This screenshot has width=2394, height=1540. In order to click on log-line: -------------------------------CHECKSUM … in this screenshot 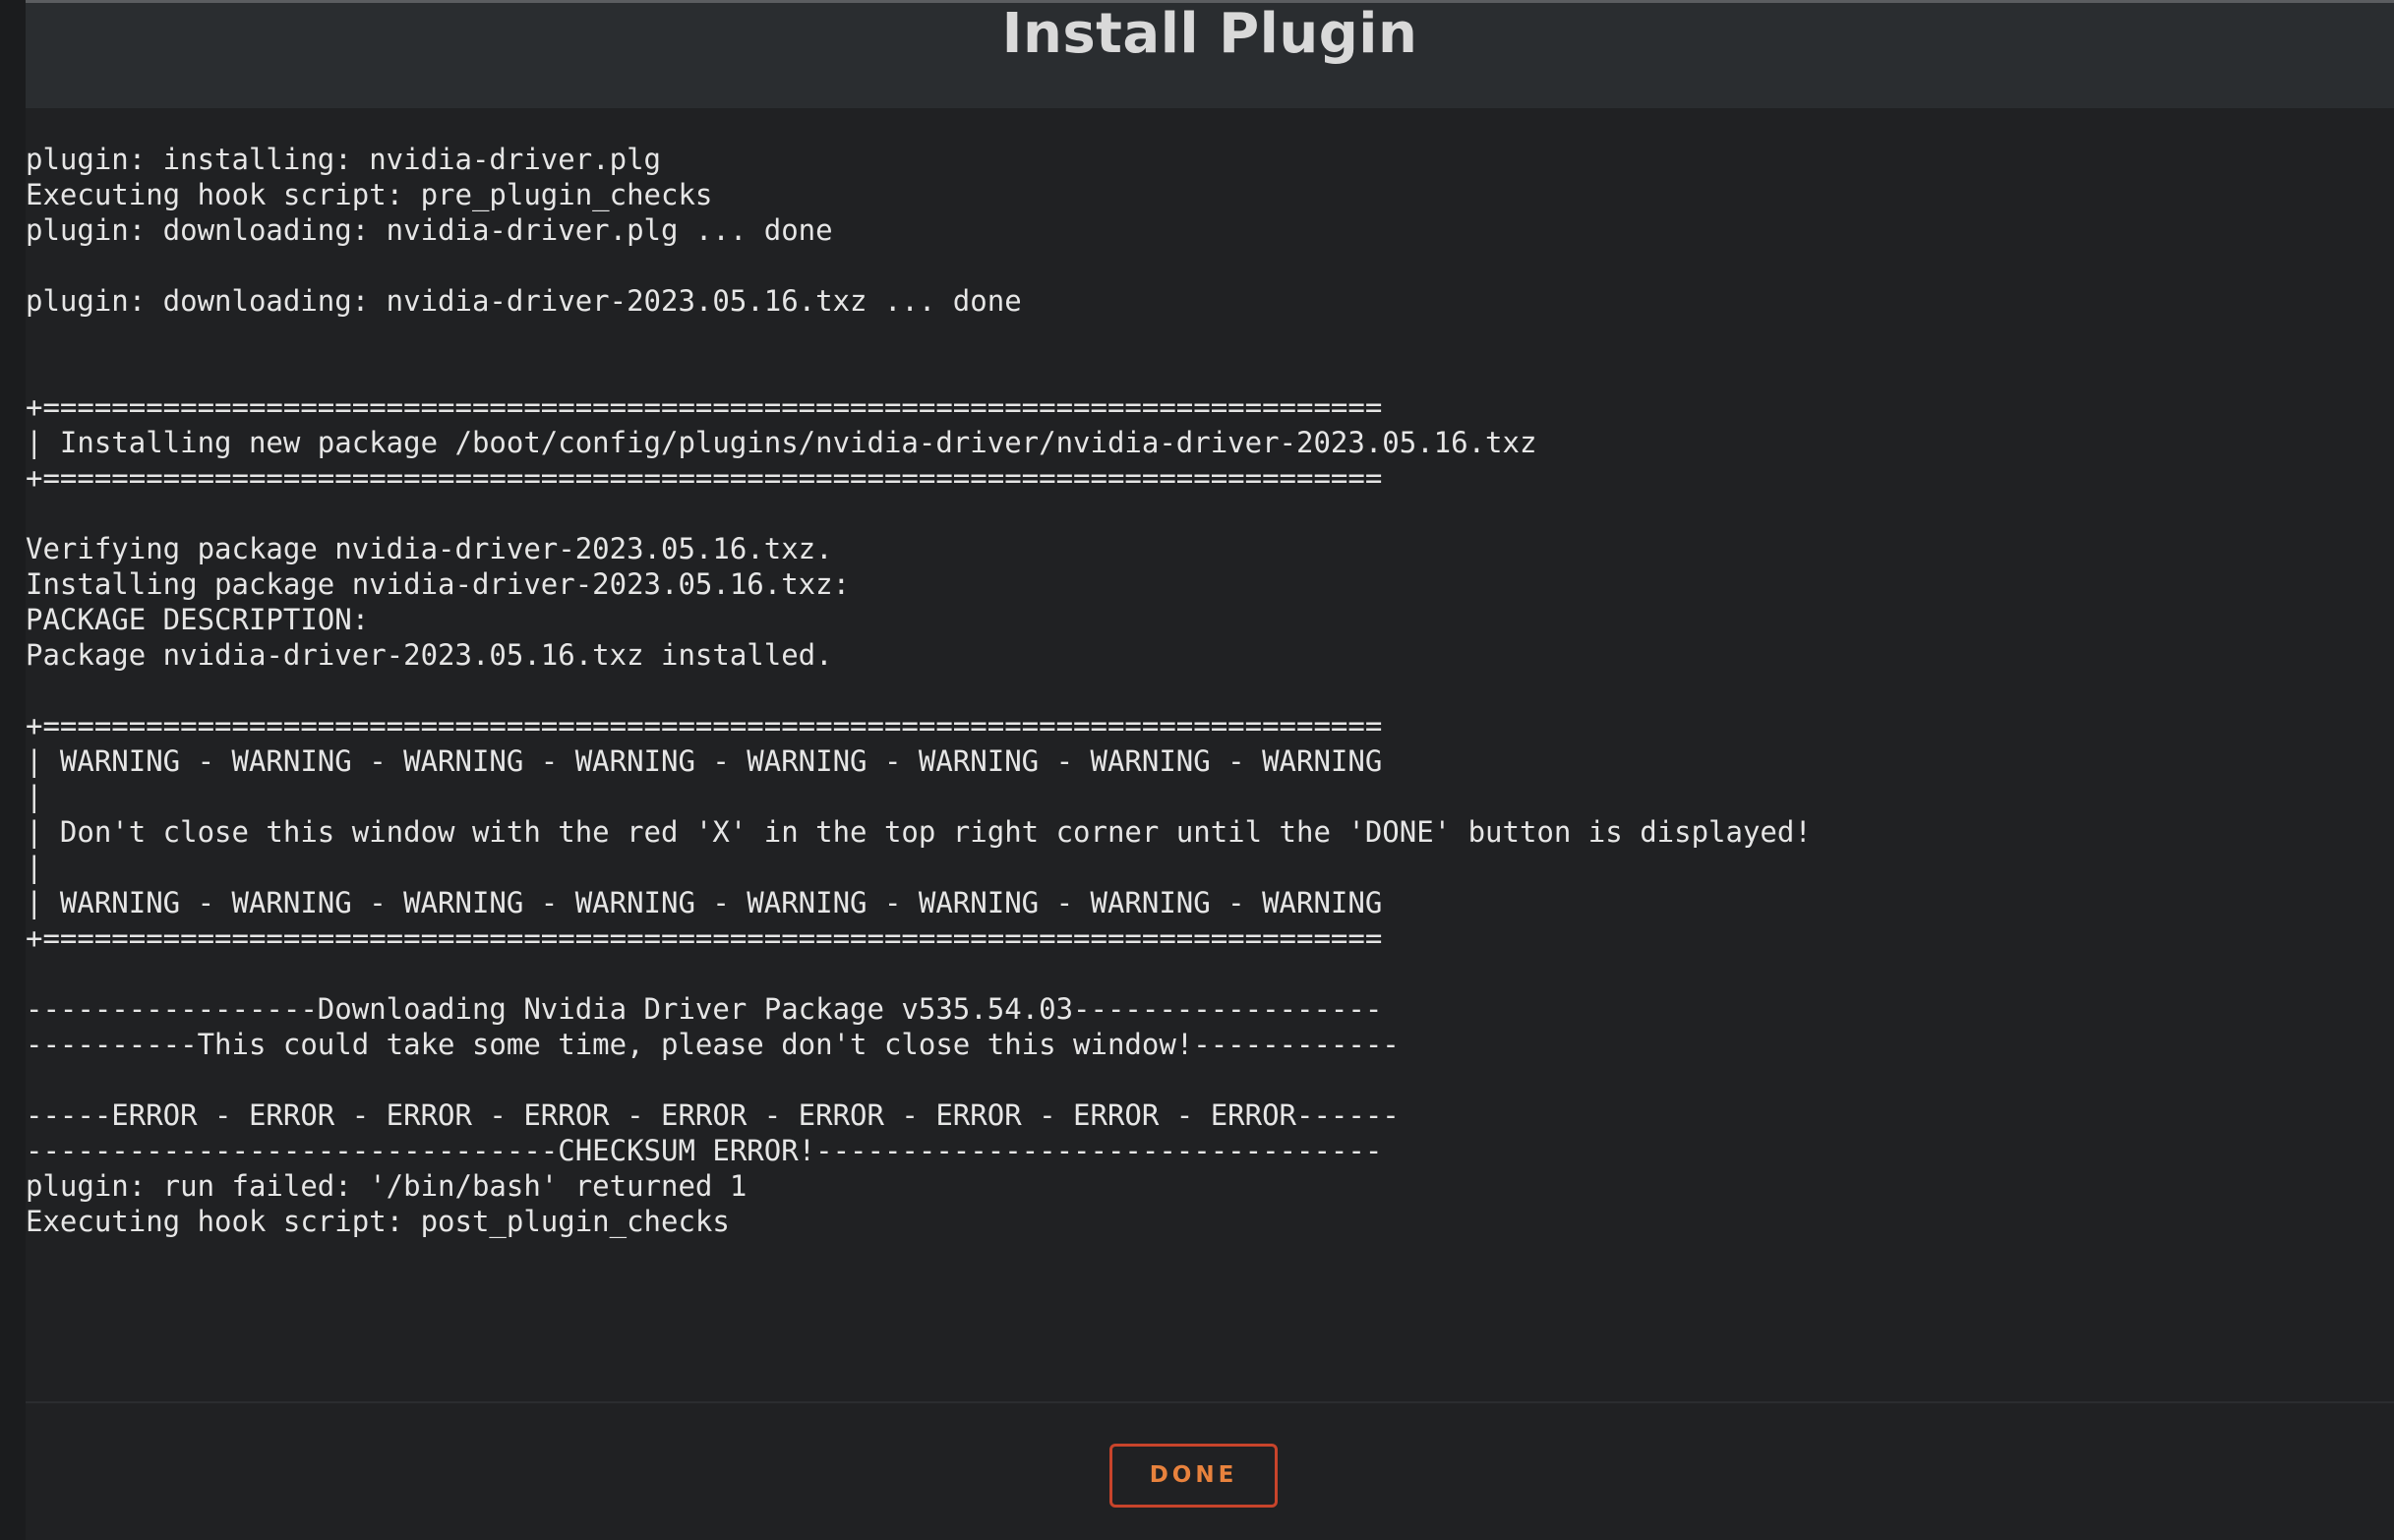, I will do `click(704, 1151)`.